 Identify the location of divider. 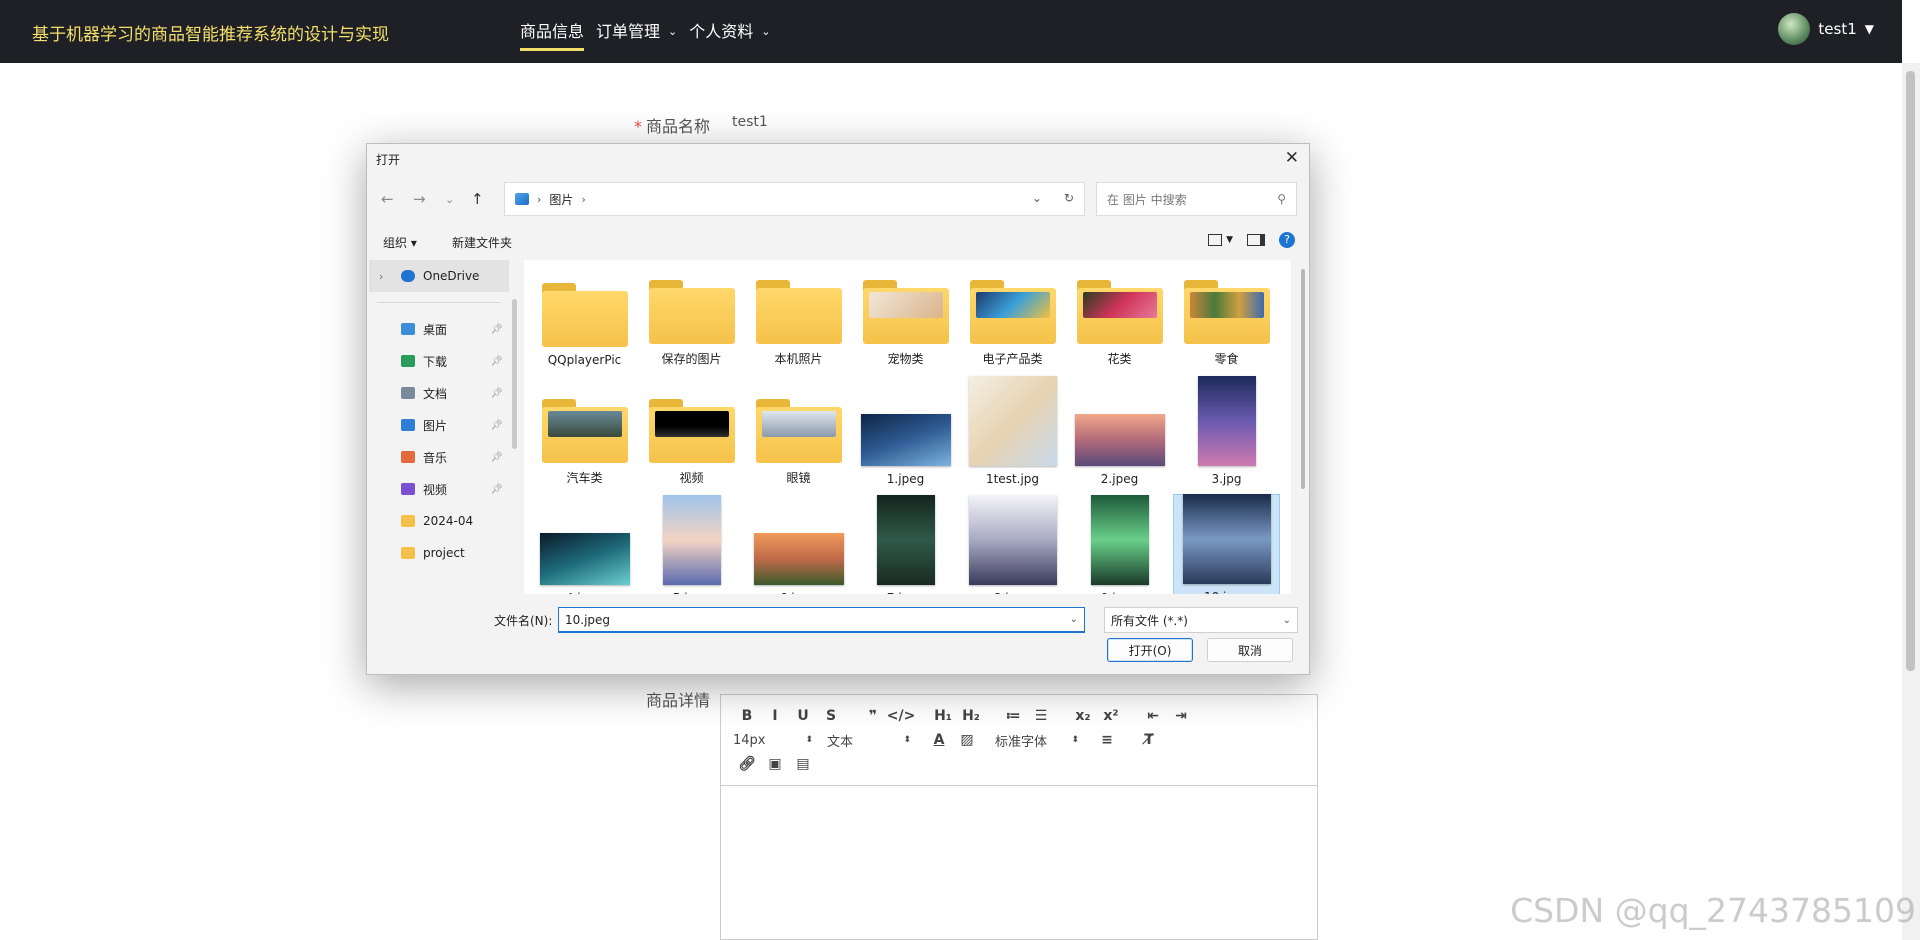
(439, 302).